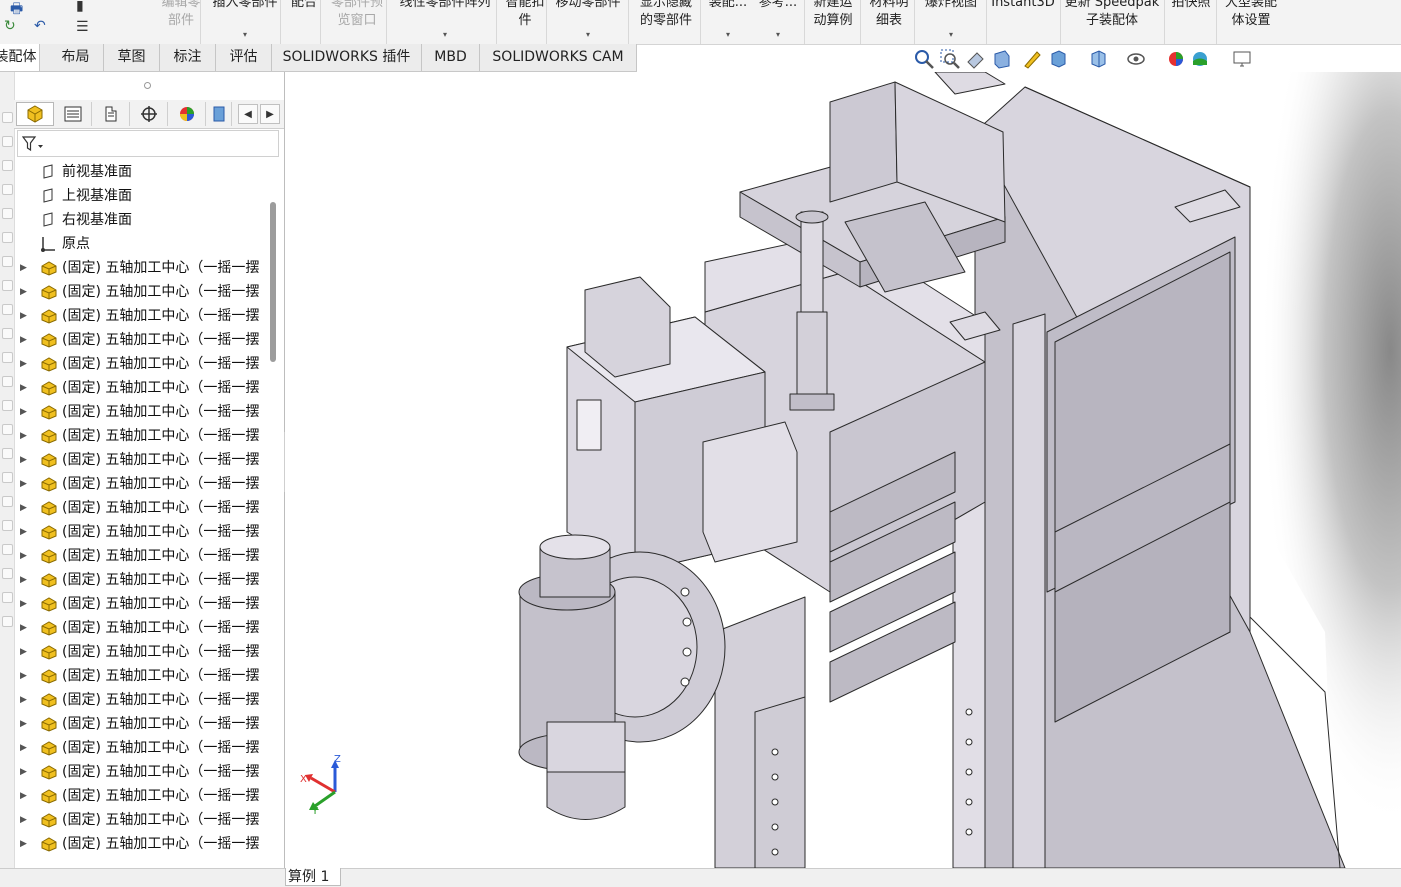  Describe the element at coordinates (1176, 59) in the screenshot. I see `edit-appearance-icon` at that location.